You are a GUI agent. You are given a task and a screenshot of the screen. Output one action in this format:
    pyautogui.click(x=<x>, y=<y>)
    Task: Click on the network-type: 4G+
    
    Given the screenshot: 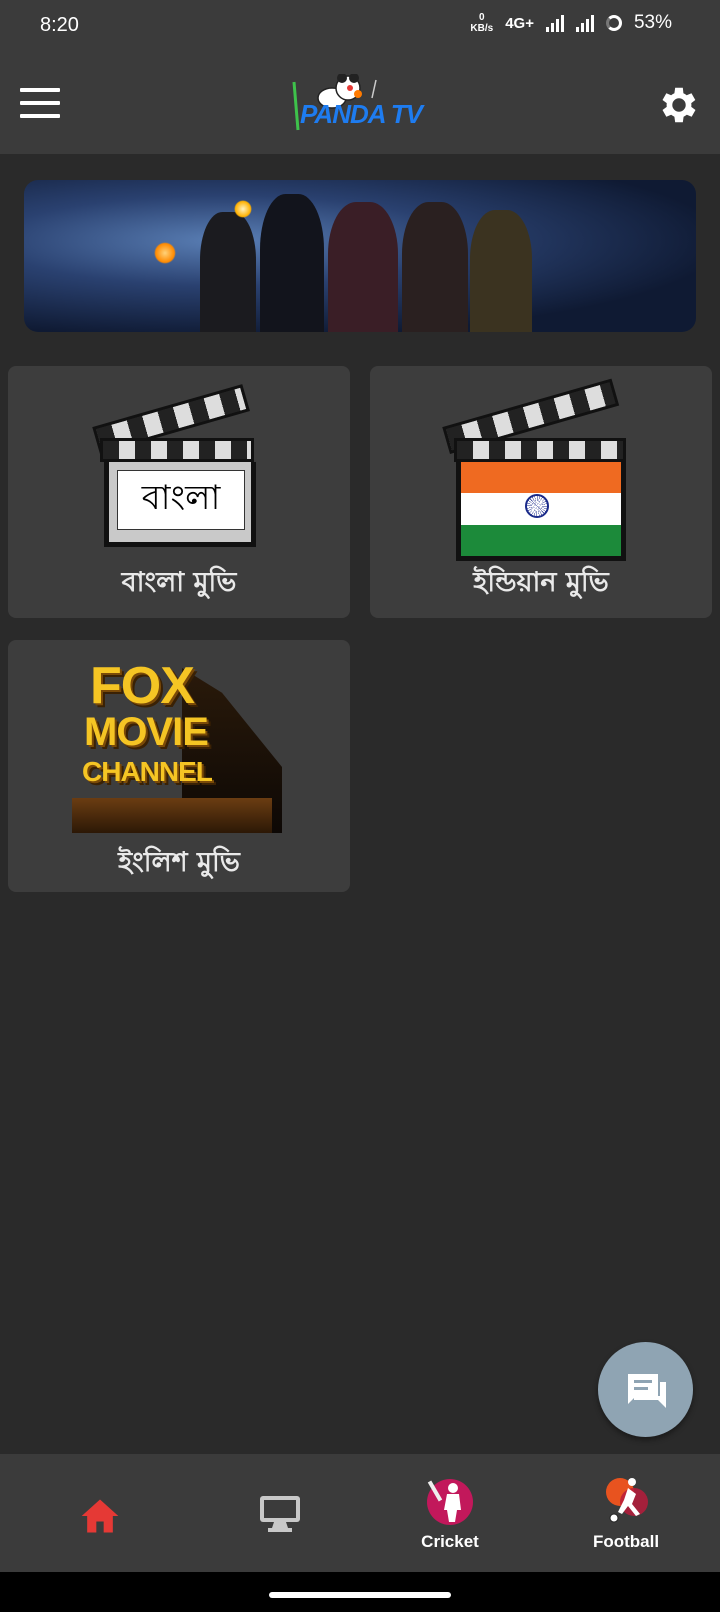 What is the action you would take?
    pyautogui.click(x=519, y=23)
    